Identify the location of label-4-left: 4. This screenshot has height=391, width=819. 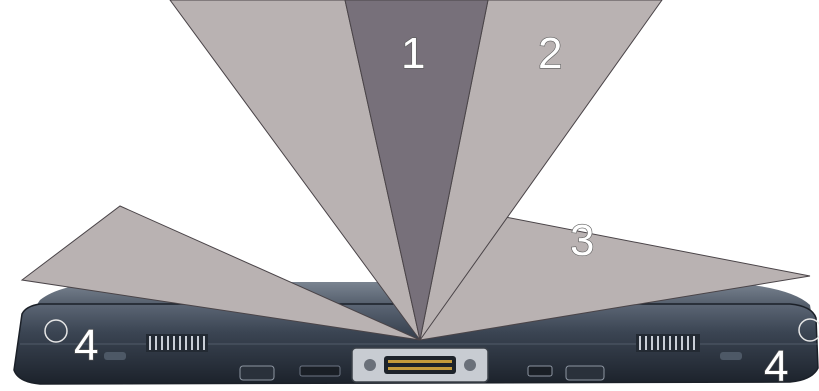
(86, 345).